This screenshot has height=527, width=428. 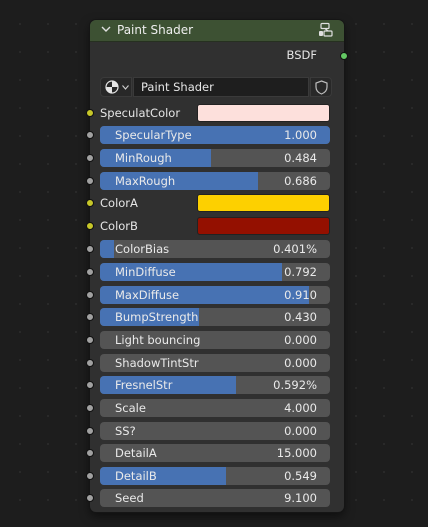 What do you see at coordinates (296, 453) in the screenshot?
I see `slider-value: 15.000` at bounding box center [296, 453].